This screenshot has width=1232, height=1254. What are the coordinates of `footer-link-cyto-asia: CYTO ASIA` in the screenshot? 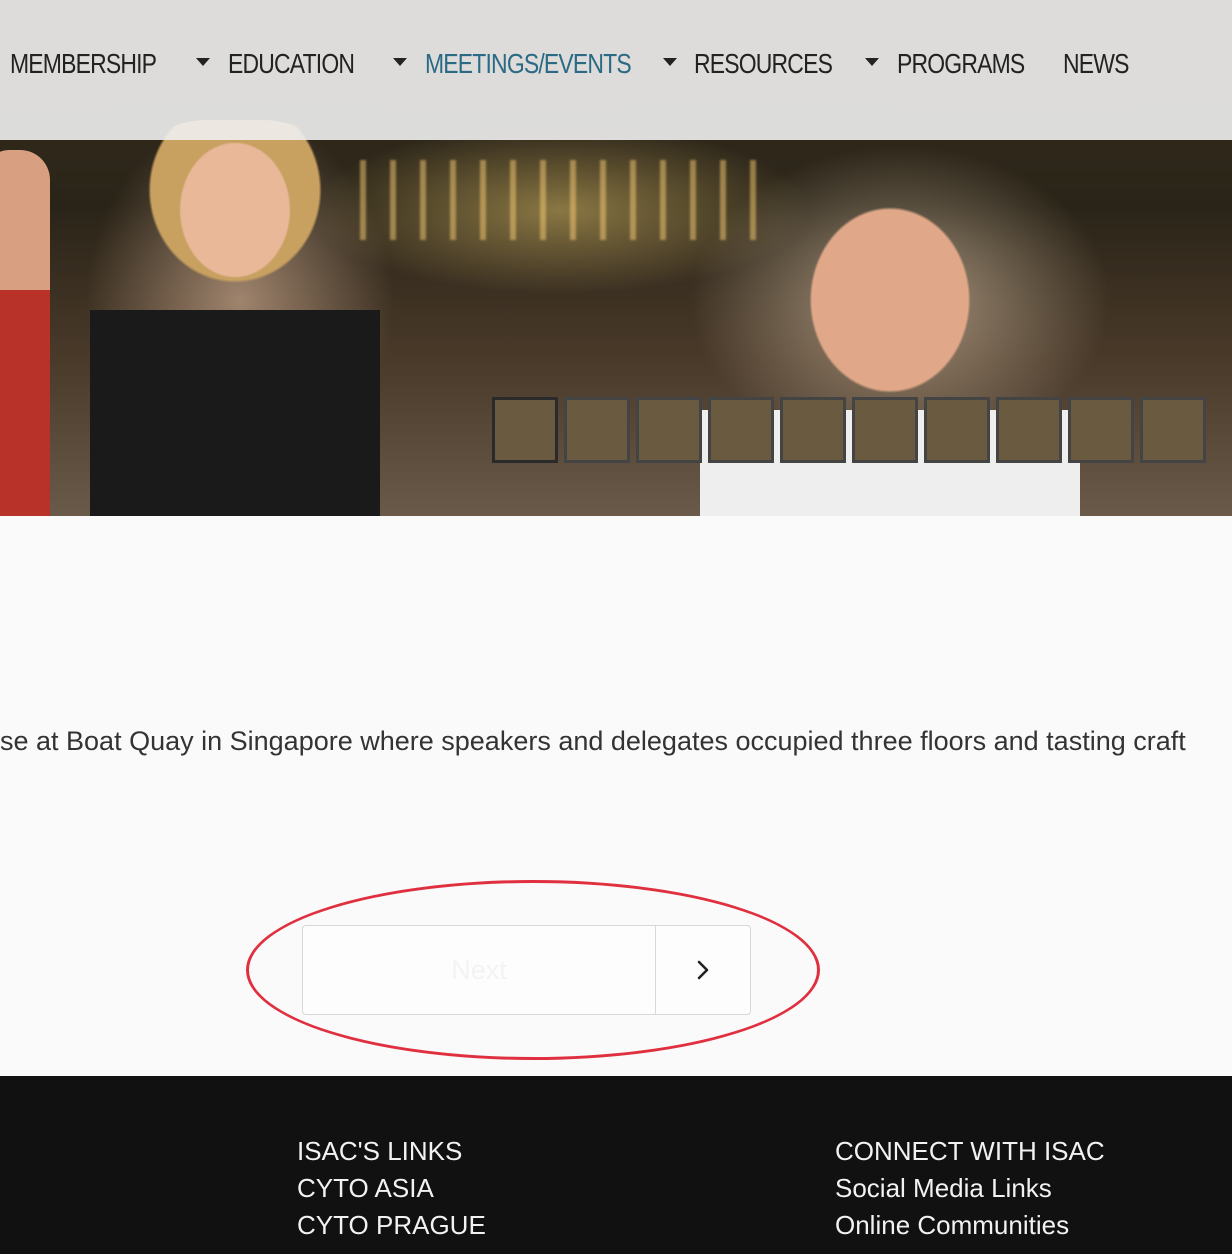 It's located at (391, 1188).